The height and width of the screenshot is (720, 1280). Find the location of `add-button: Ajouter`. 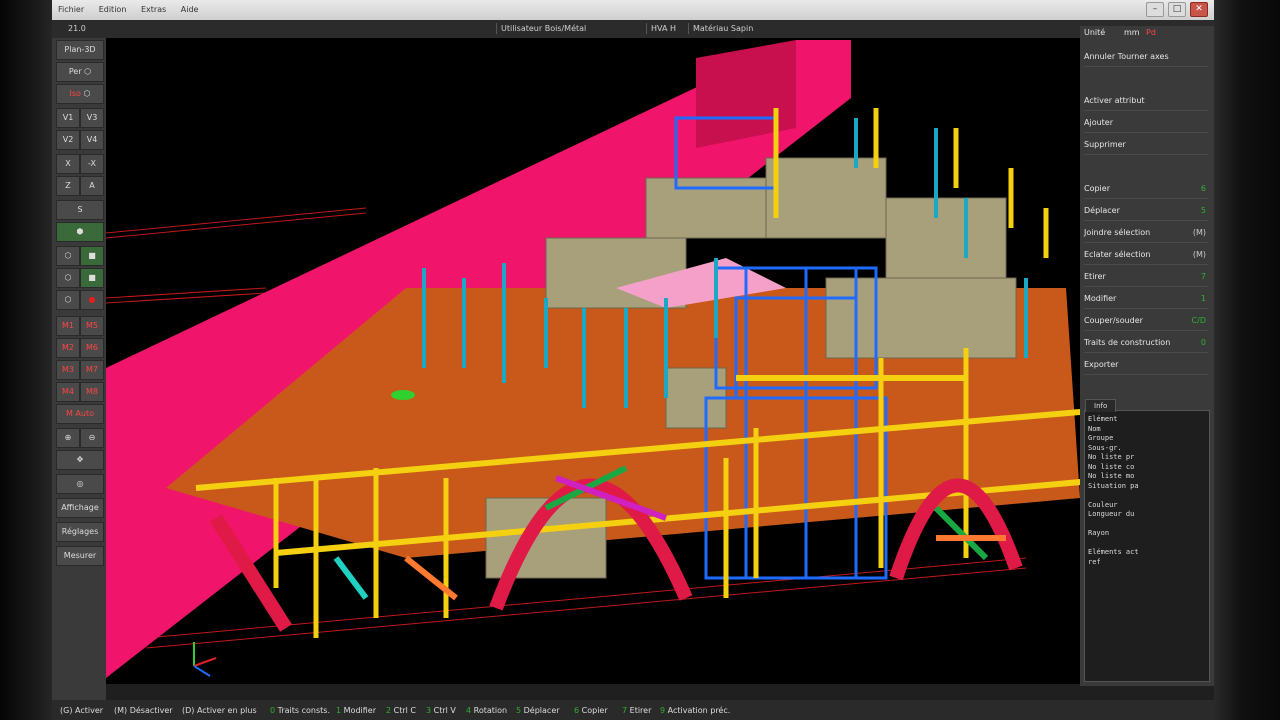

add-button: Ajouter is located at coordinates (1146, 122).